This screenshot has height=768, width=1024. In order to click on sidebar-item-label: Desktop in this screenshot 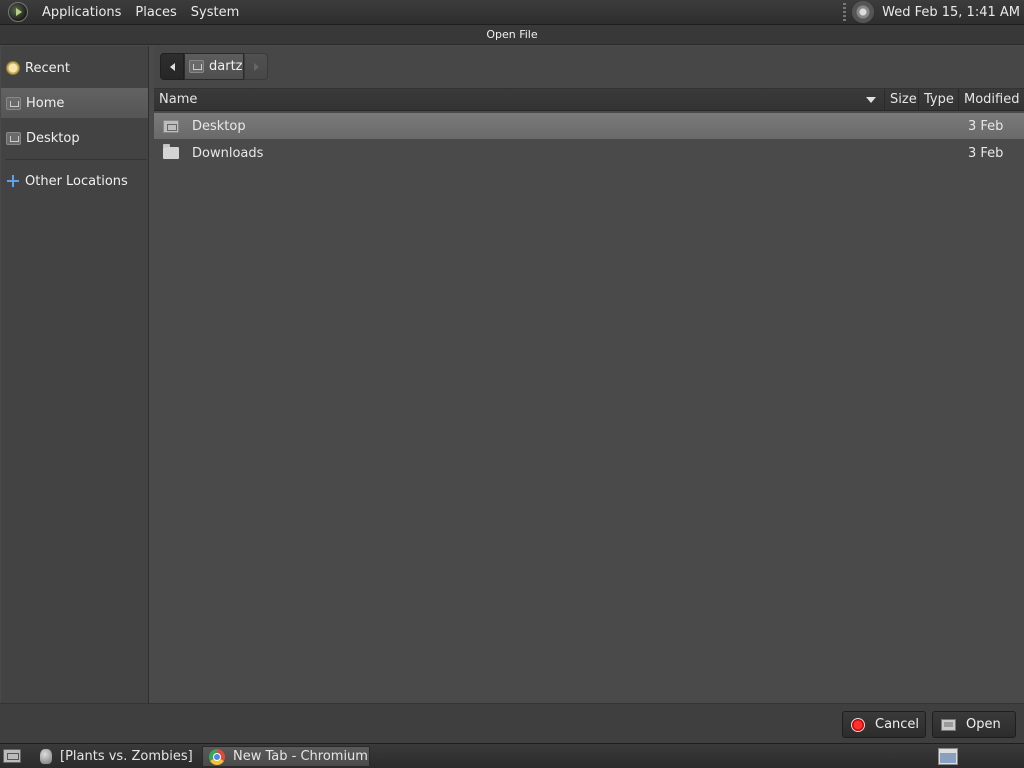, I will do `click(53, 138)`.